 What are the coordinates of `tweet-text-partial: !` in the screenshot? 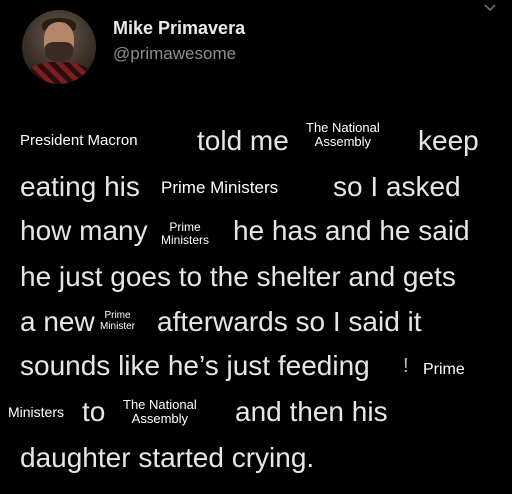 It's located at (406, 366).